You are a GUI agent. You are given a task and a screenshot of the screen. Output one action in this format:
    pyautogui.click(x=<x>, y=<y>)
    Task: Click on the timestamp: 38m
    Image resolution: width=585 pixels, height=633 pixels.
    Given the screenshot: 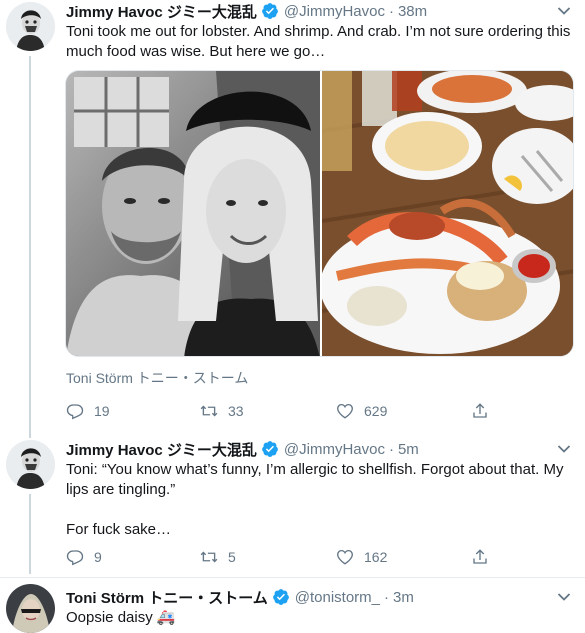 What is the action you would take?
    pyautogui.click(x=412, y=11)
    